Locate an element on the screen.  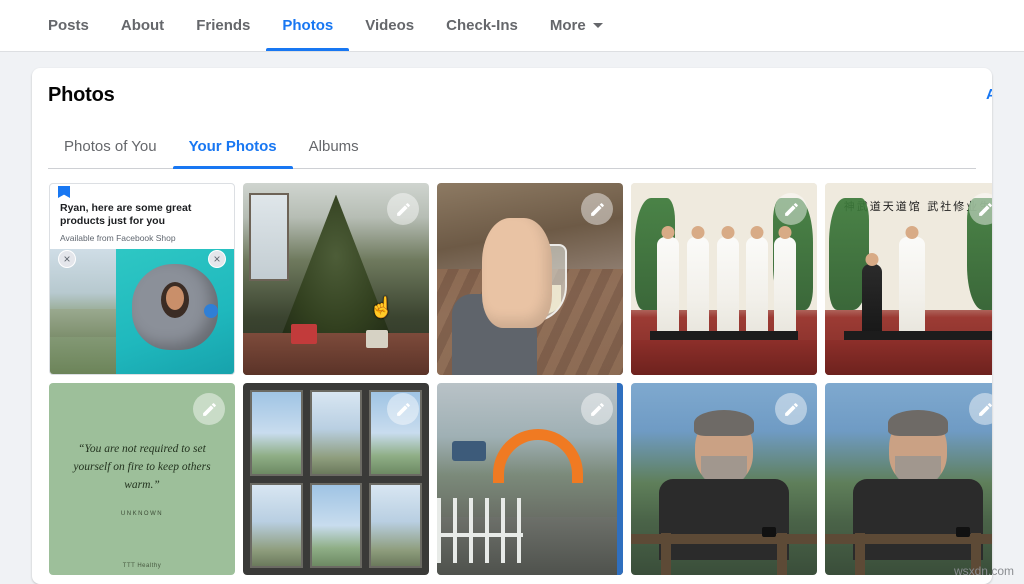
nav-item-videos: Videos is located at coordinates (389, 25).